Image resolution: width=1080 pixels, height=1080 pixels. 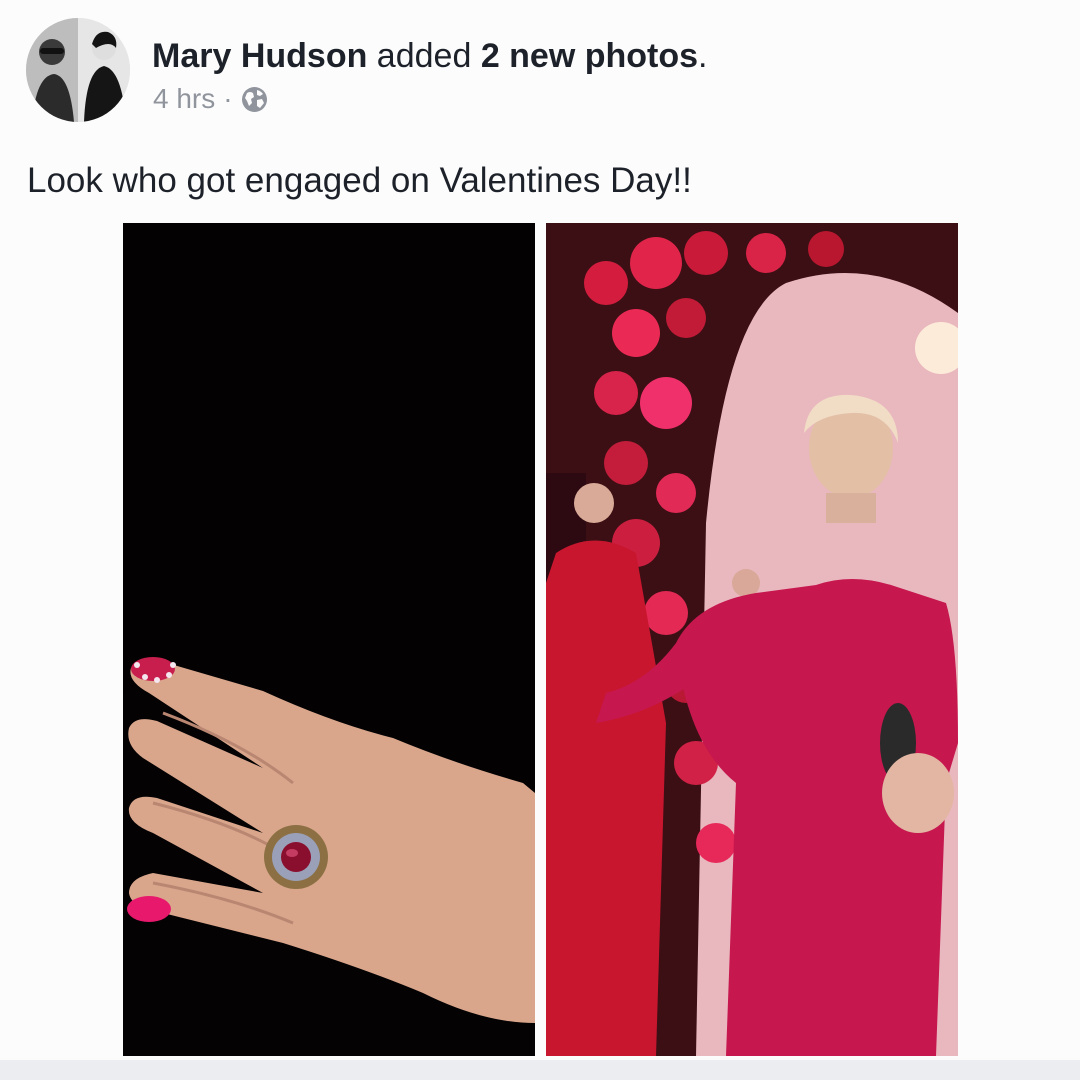 I want to click on post-header: Mary Hudson added 2 new photos., so click(x=430, y=56).